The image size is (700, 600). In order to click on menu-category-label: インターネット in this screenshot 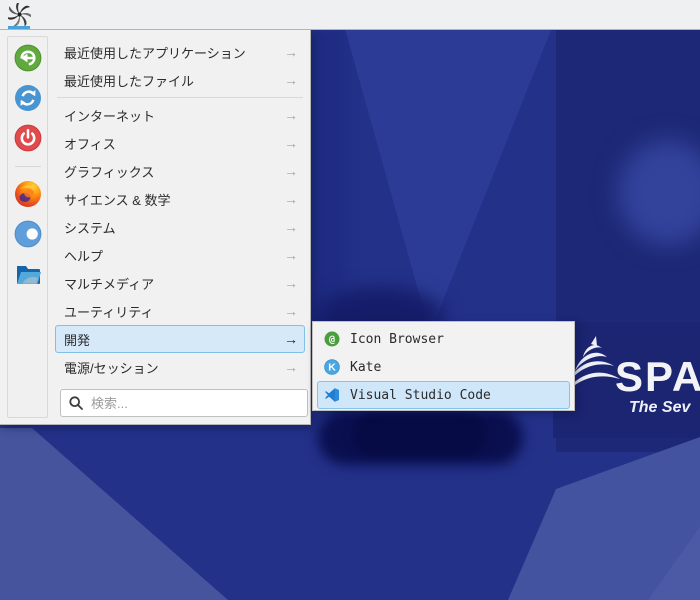, I will do `click(110, 116)`.